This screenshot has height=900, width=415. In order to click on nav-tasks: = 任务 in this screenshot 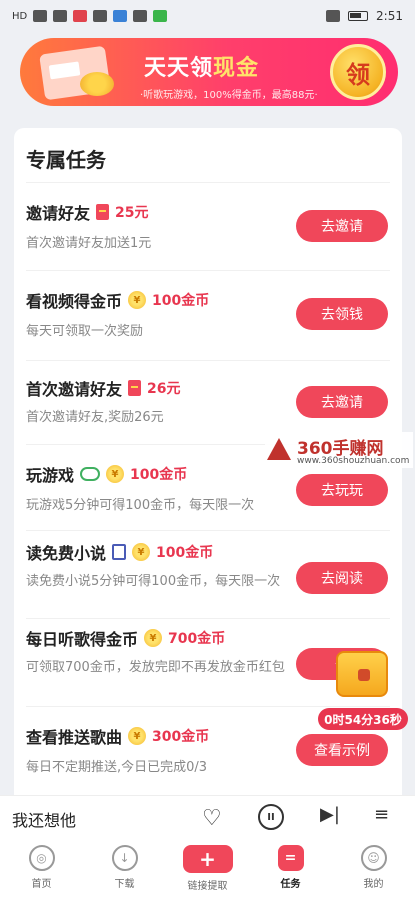, I will do `click(291, 867)`.